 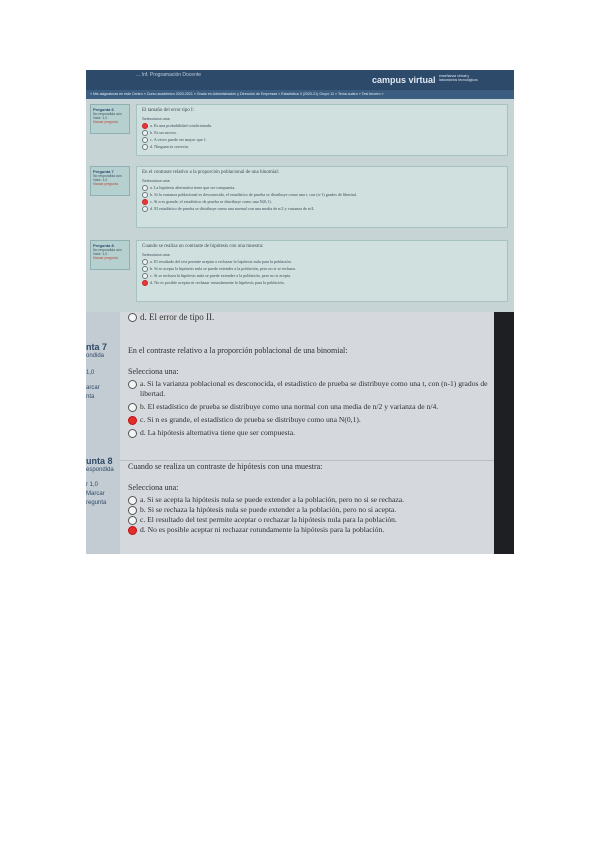 I want to click on answer-option: c. A veces puede ser mayor que 1., so click(x=322, y=140).